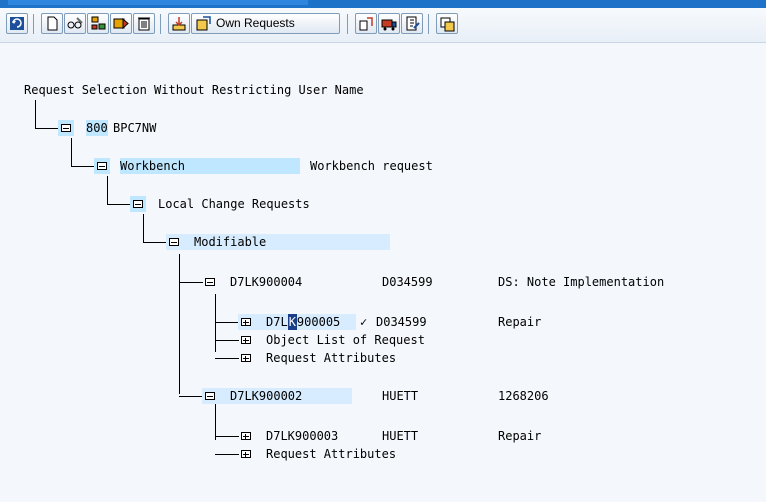 Image resolution: width=766 pixels, height=502 pixels. I want to click on workbench-label: Workbench, so click(210, 166).